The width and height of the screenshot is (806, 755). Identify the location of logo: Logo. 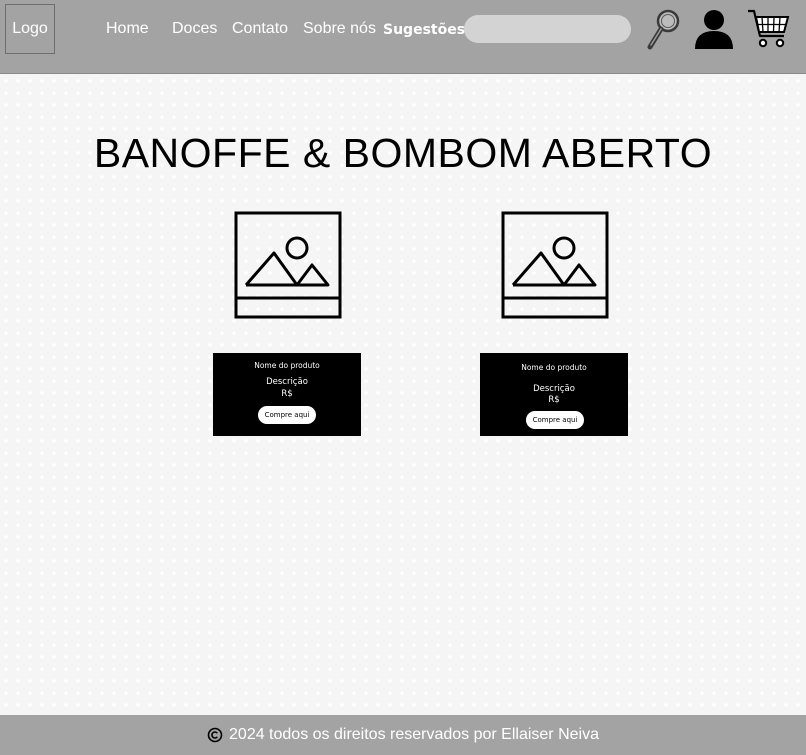
(30, 29).